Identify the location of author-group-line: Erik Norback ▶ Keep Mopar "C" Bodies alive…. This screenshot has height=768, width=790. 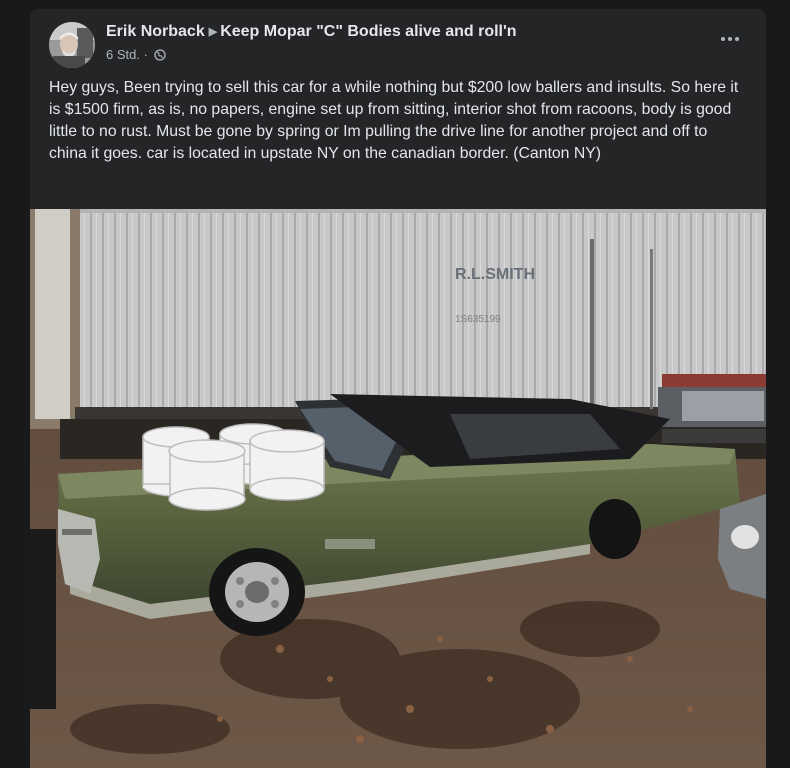
(311, 32).